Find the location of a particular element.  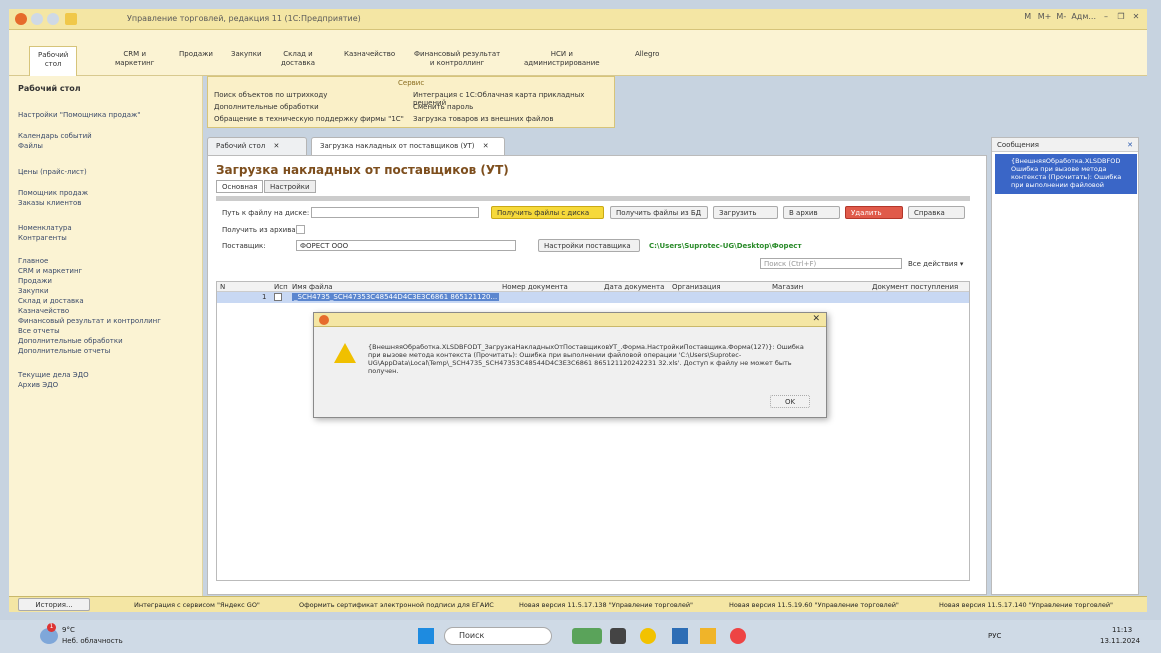

weather-desc: Неб. облачность is located at coordinates (92, 641).